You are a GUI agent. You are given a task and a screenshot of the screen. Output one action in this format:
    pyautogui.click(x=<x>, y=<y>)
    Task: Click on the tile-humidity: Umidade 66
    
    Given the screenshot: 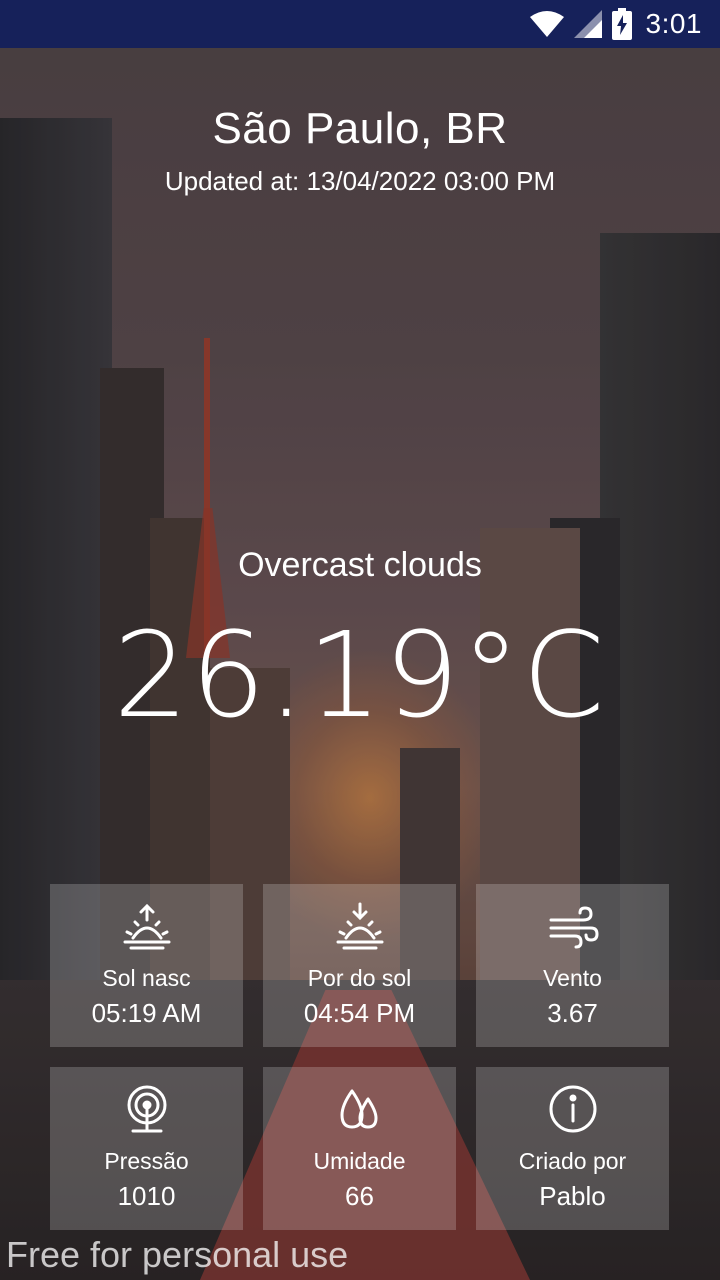 What is the action you would take?
    pyautogui.click(x=359, y=1148)
    